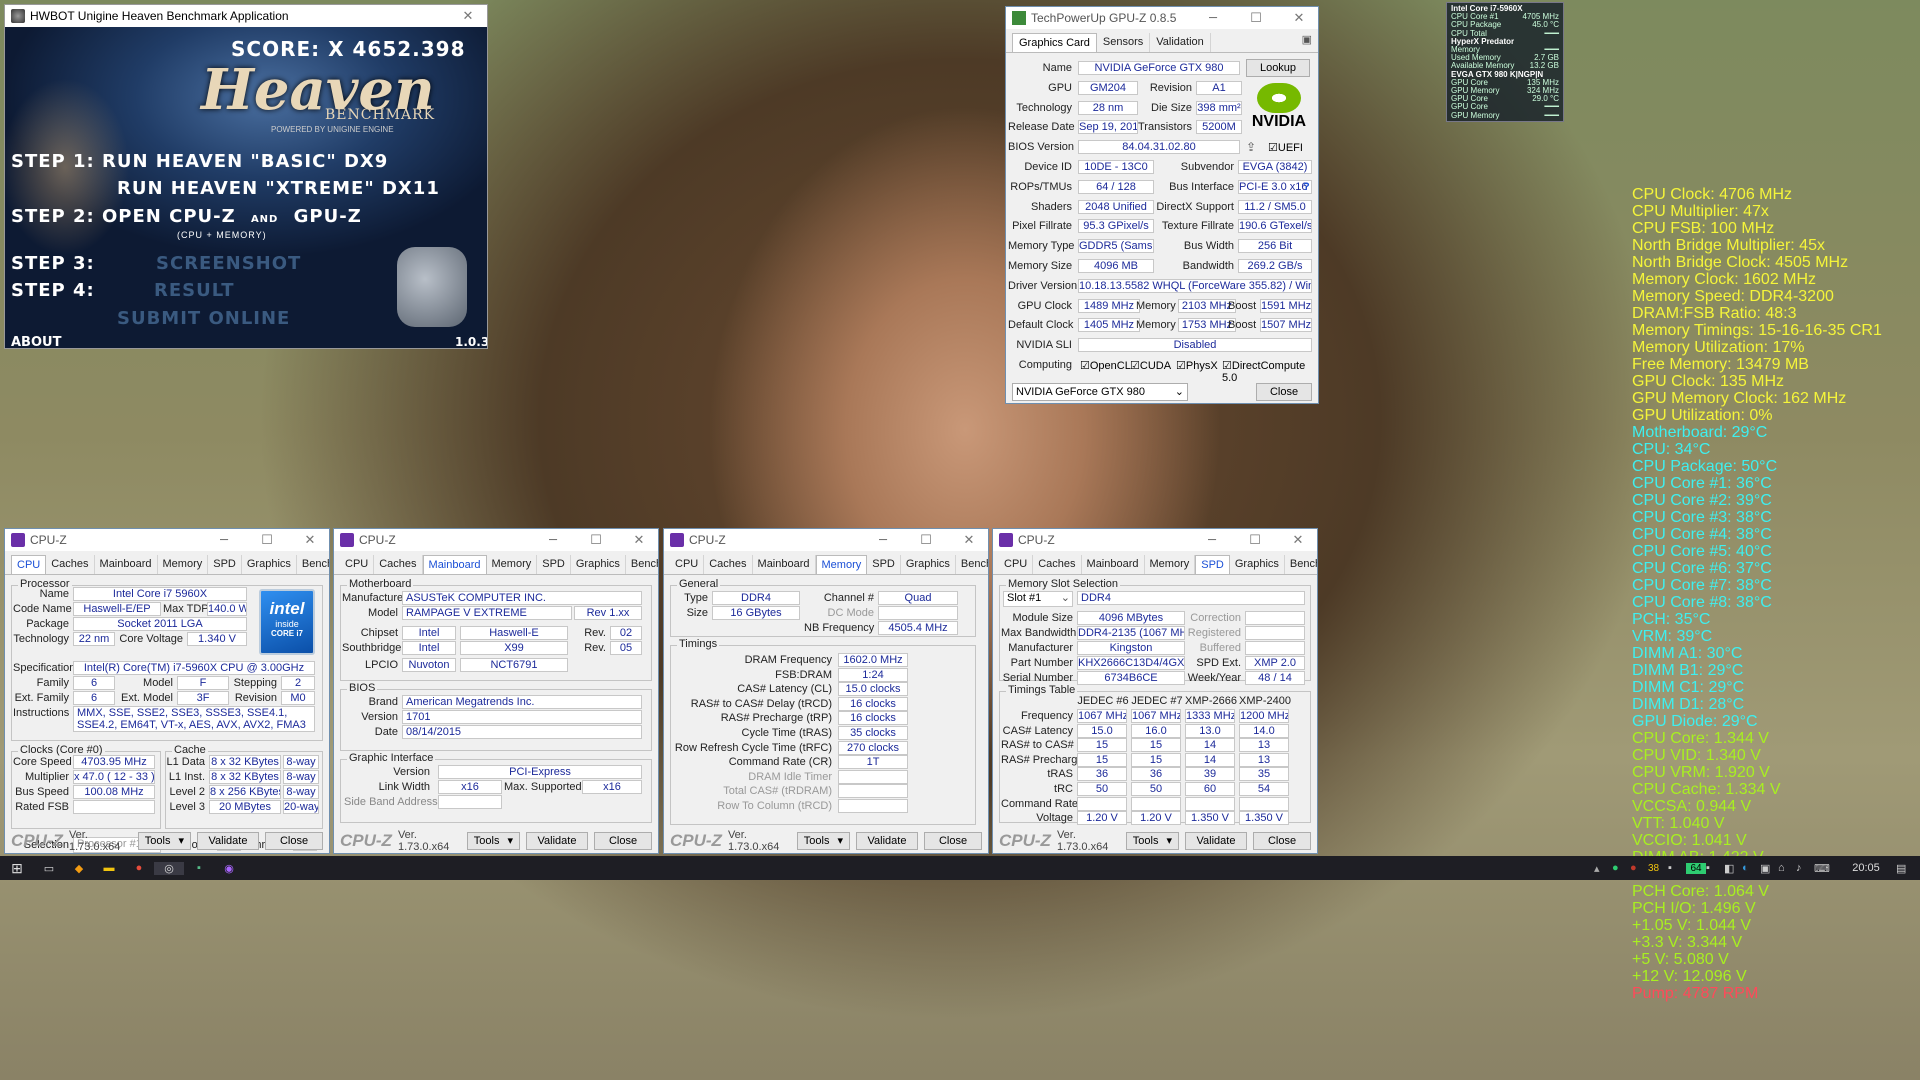 The width and height of the screenshot is (1920, 1080). Describe the element at coordinates (1677, 868) in the screenshot. I see `tray-icon-d: ▪` at that location.